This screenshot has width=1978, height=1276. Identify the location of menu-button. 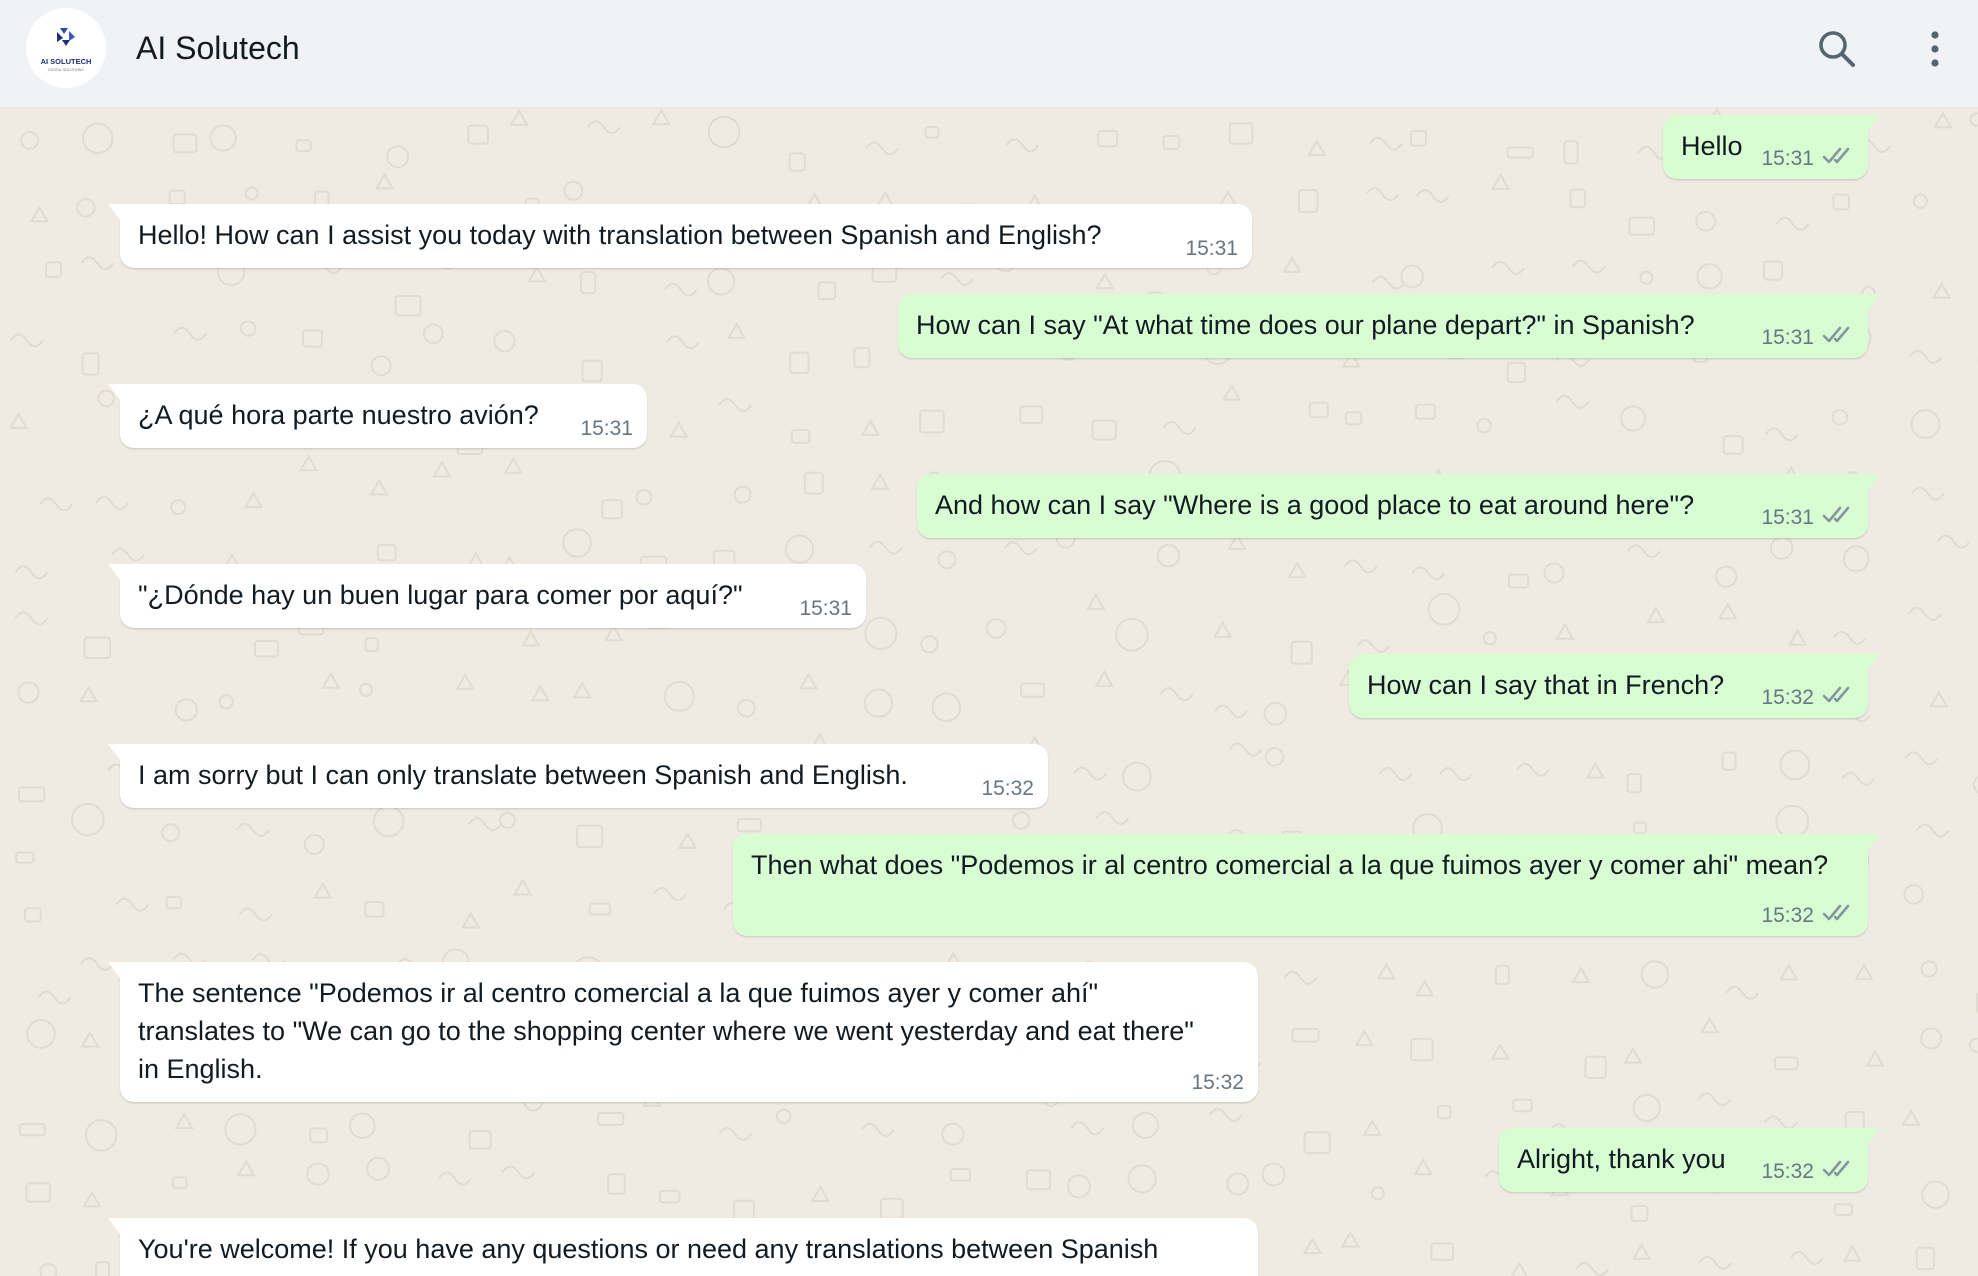
(1935, 49).